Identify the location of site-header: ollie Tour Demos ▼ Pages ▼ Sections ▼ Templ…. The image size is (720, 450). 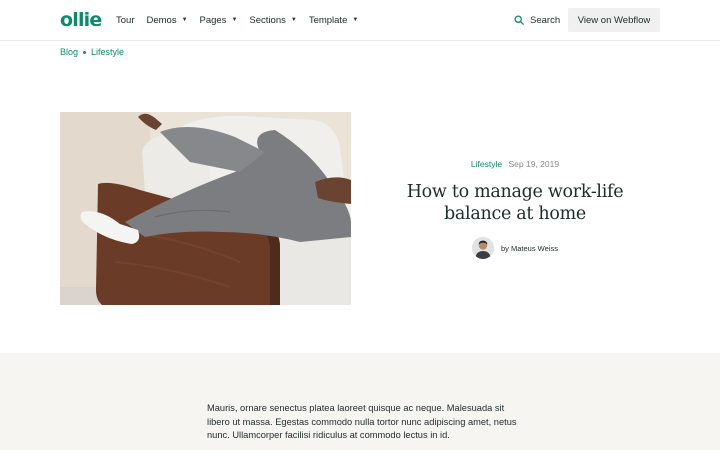
(360, 20).